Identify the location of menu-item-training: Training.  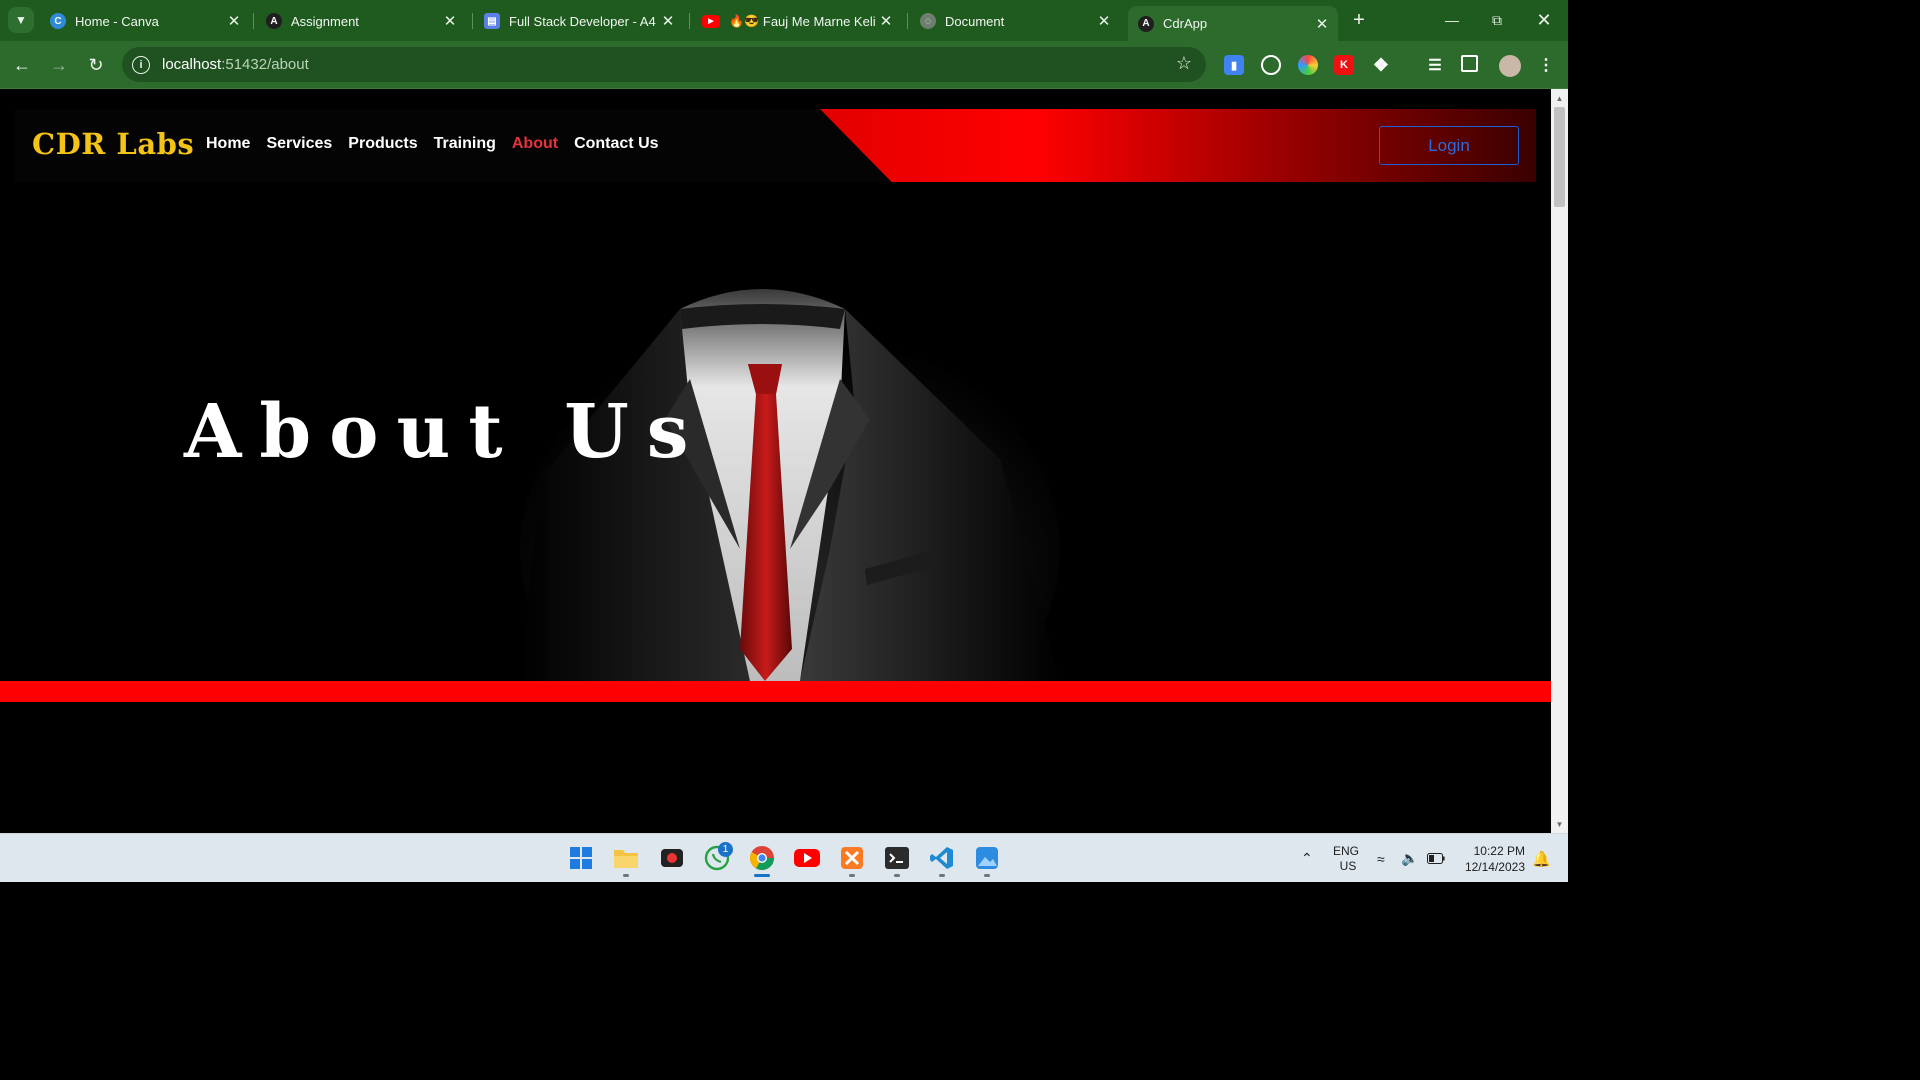
(465, 144).